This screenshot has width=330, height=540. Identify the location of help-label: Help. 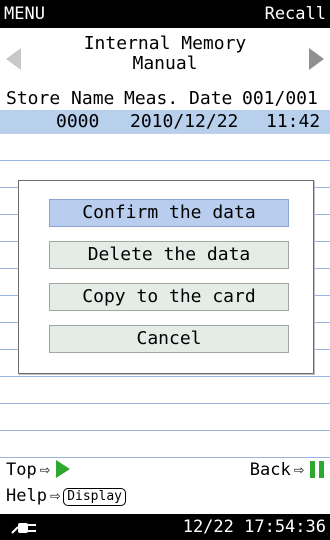
(26, 496).